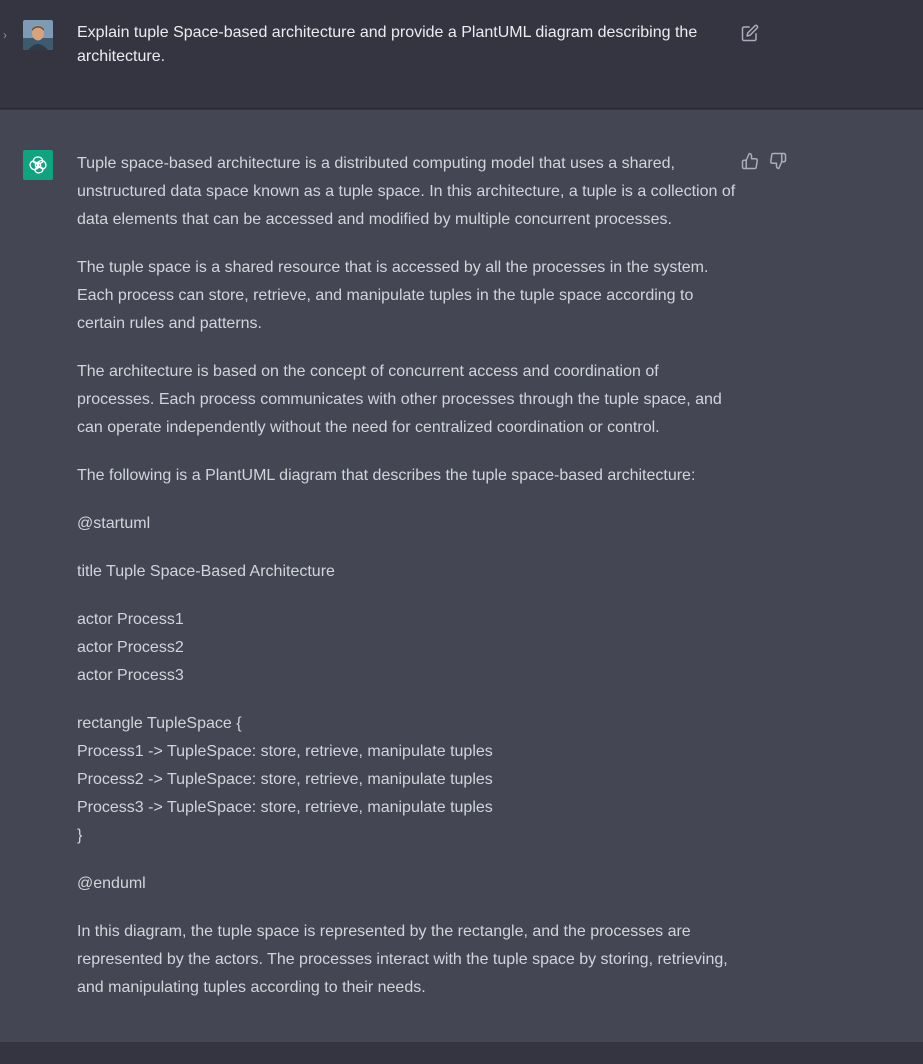 Image resolution: width=923 pixels, height=1064 pixels. Describe the element at coordinates (764, 161) in the screenshot. I see `feedback-buttons` at that location.